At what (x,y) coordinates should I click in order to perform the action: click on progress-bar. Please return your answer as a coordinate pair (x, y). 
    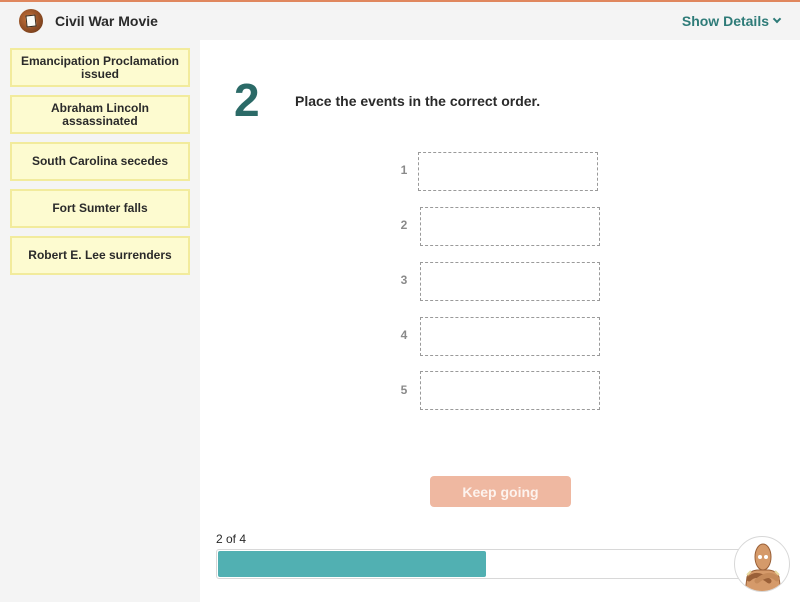
    Looking at the image, I should click on (486, 564).